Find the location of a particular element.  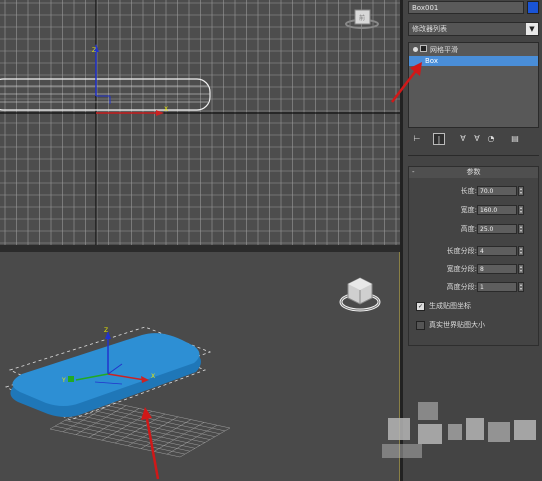

height-segs-spinner: ▴ ▾ is located at coordinates (521, 287).